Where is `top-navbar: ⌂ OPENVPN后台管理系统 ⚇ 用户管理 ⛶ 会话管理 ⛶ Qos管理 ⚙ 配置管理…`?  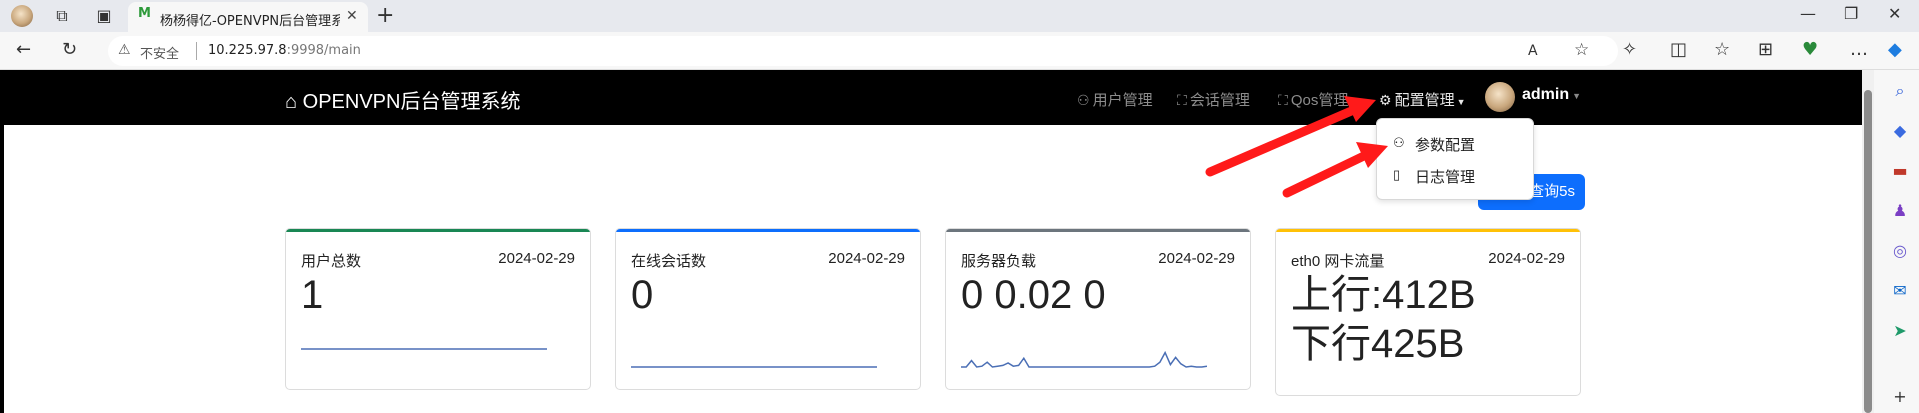 top-navbar: ⌂ OPENVPN后台管理系统 ⚇ 用户管理 ⛶ 会话管理 ⛶ Qos管理 ⚙ 配置管理… is located at coordinates (935, 97).